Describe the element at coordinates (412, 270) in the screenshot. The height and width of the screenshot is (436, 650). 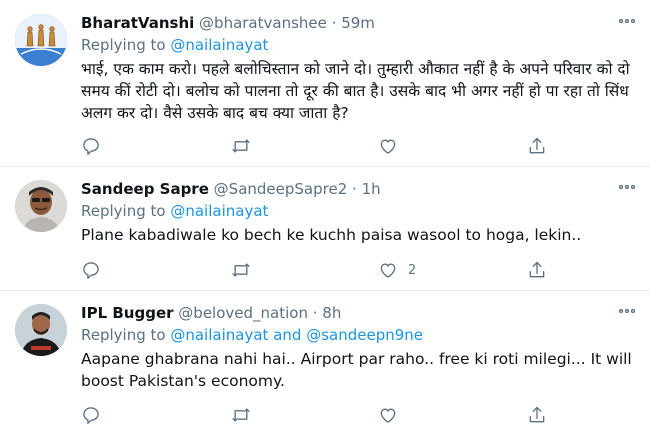
I see `like-count: 2` at that location.